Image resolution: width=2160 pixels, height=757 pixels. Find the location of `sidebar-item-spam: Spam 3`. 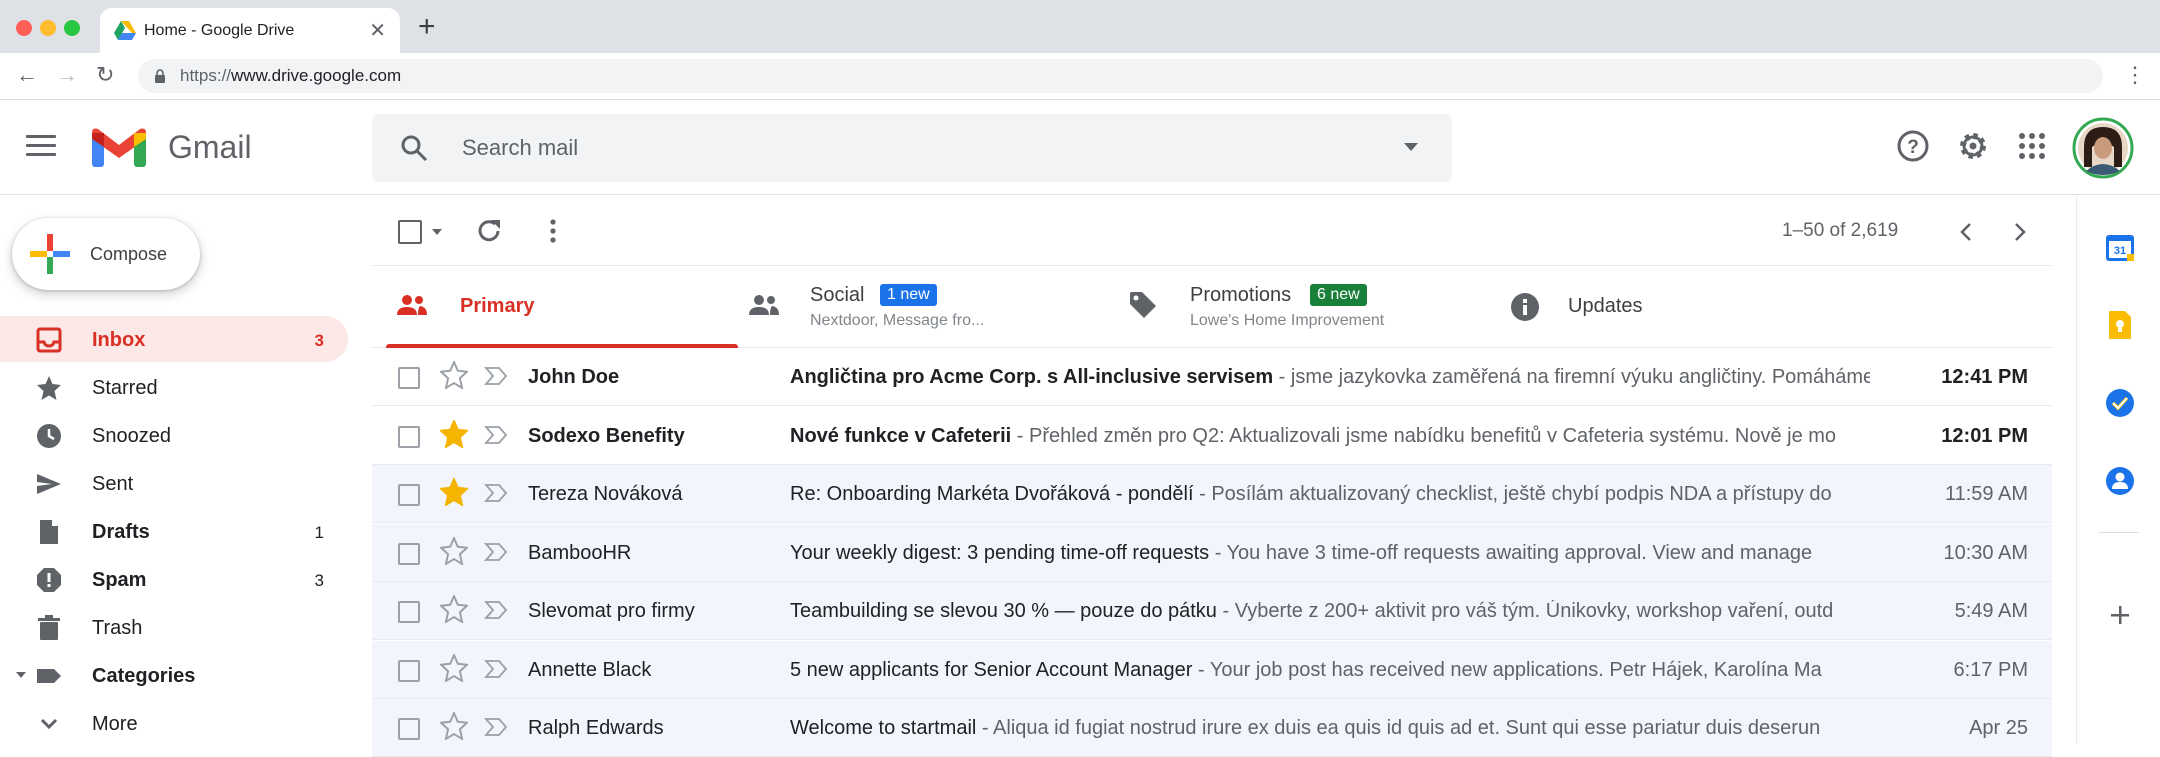

sidebar-item-spam: Spam 3 is located at coordinates (174, 579).